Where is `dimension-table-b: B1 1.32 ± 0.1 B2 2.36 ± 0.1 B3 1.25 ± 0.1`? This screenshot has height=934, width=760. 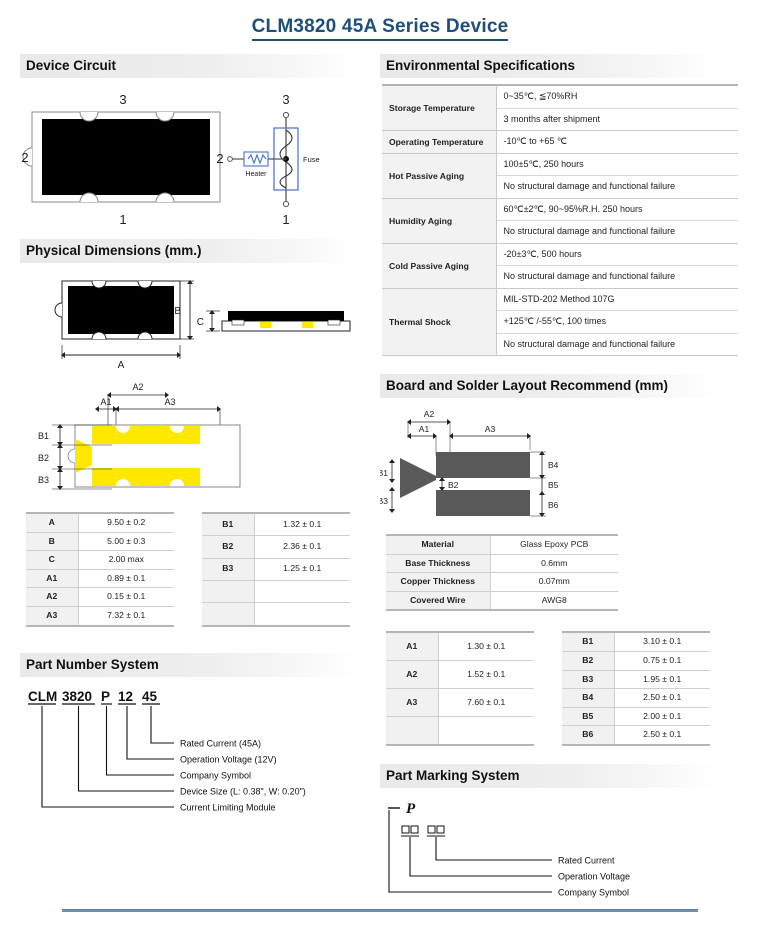 dimension-table-b: B1 1.32 ± 0.1 B2 2.36 ± 0.1 B3 1.25 ± 0.1 is located at coordinates (276, 569).